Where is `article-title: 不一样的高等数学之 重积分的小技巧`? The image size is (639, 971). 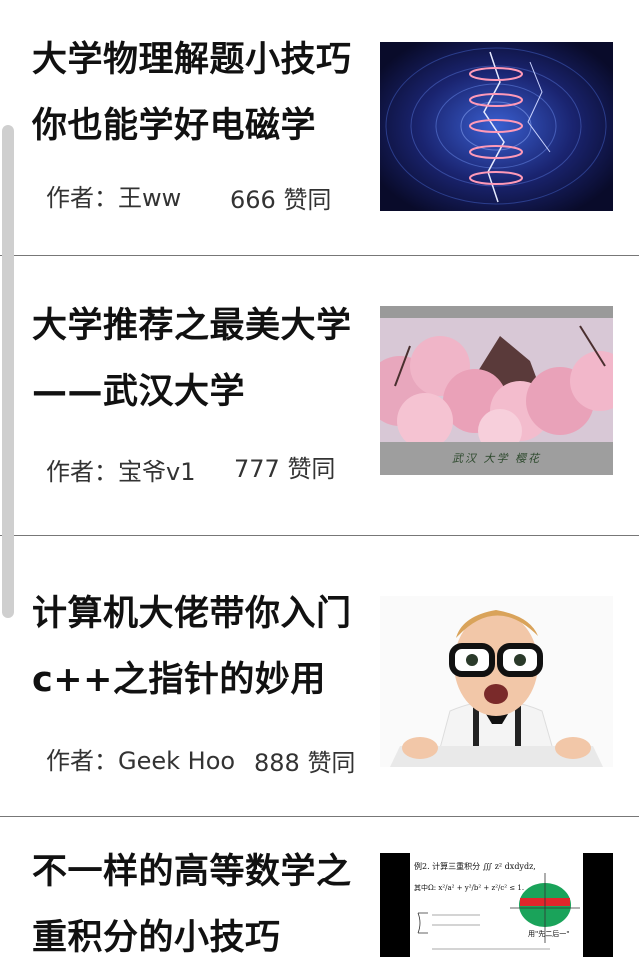
article-title: 不一样的高等数学之 重积分的小技巧 is located at coordinates (204, 905).